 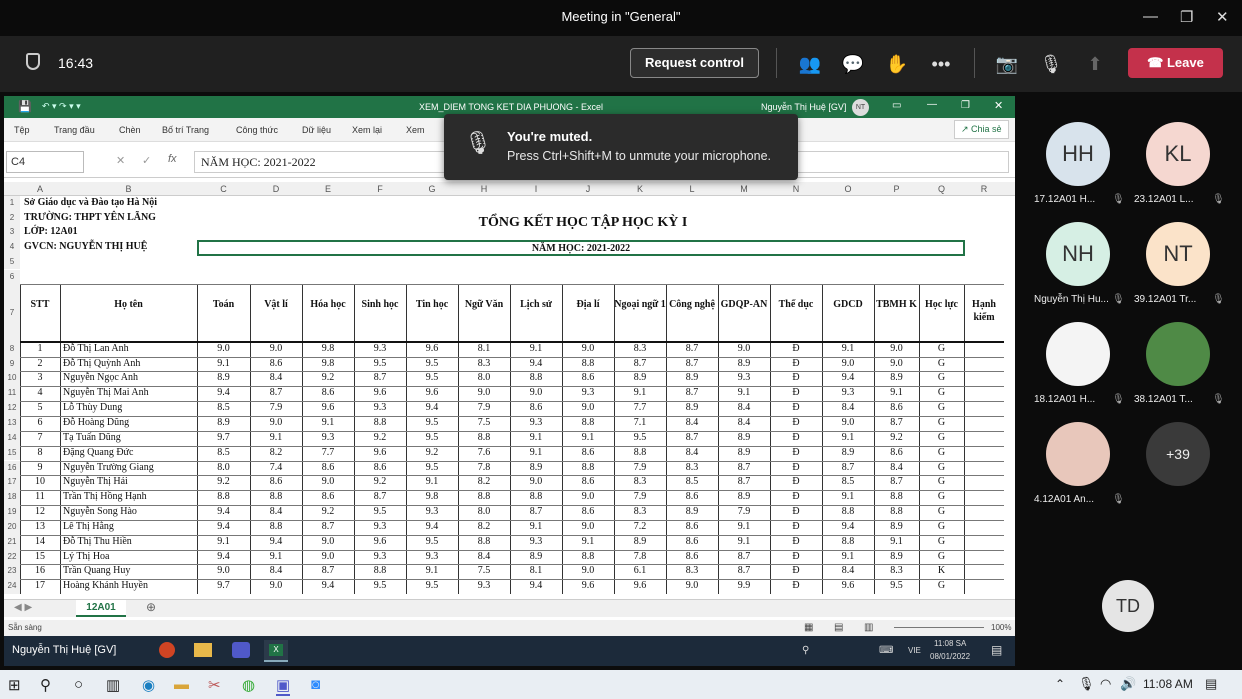 I want to click on table-cell: Lỗ Thùy Dung, so click(x=128, y=408).